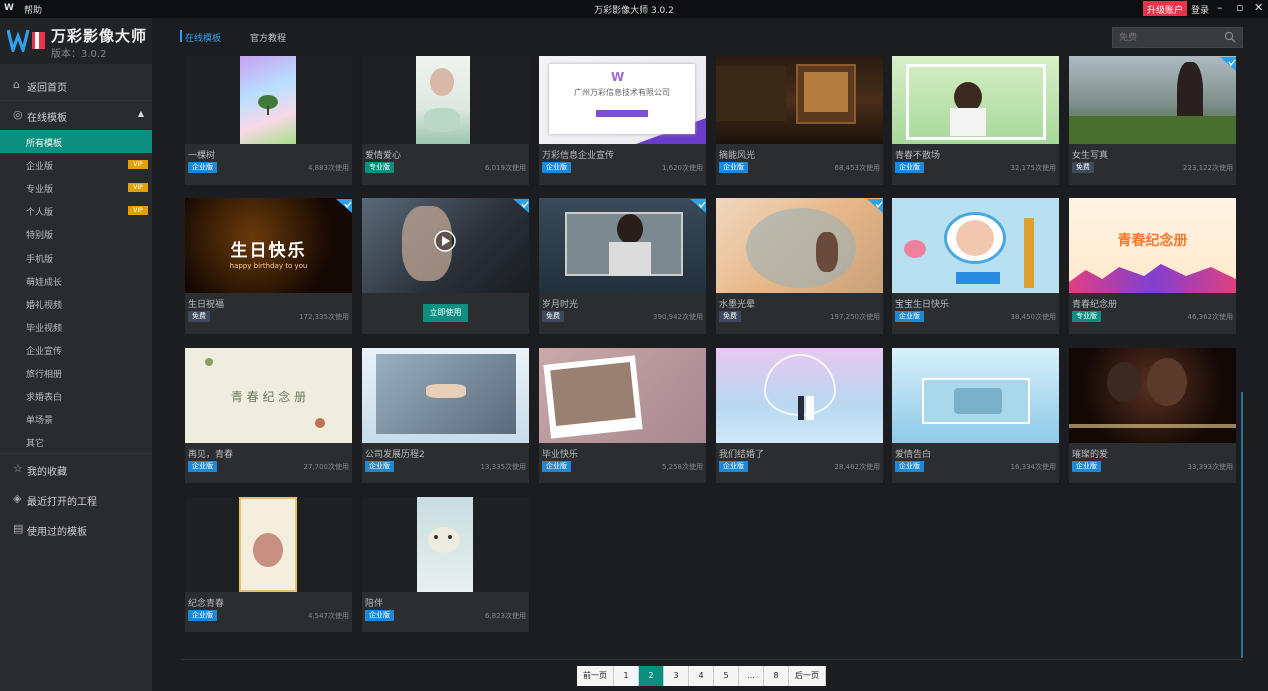 This screenshot has width=1268, height=691. I want to click on play-icon, so click(445, 241).